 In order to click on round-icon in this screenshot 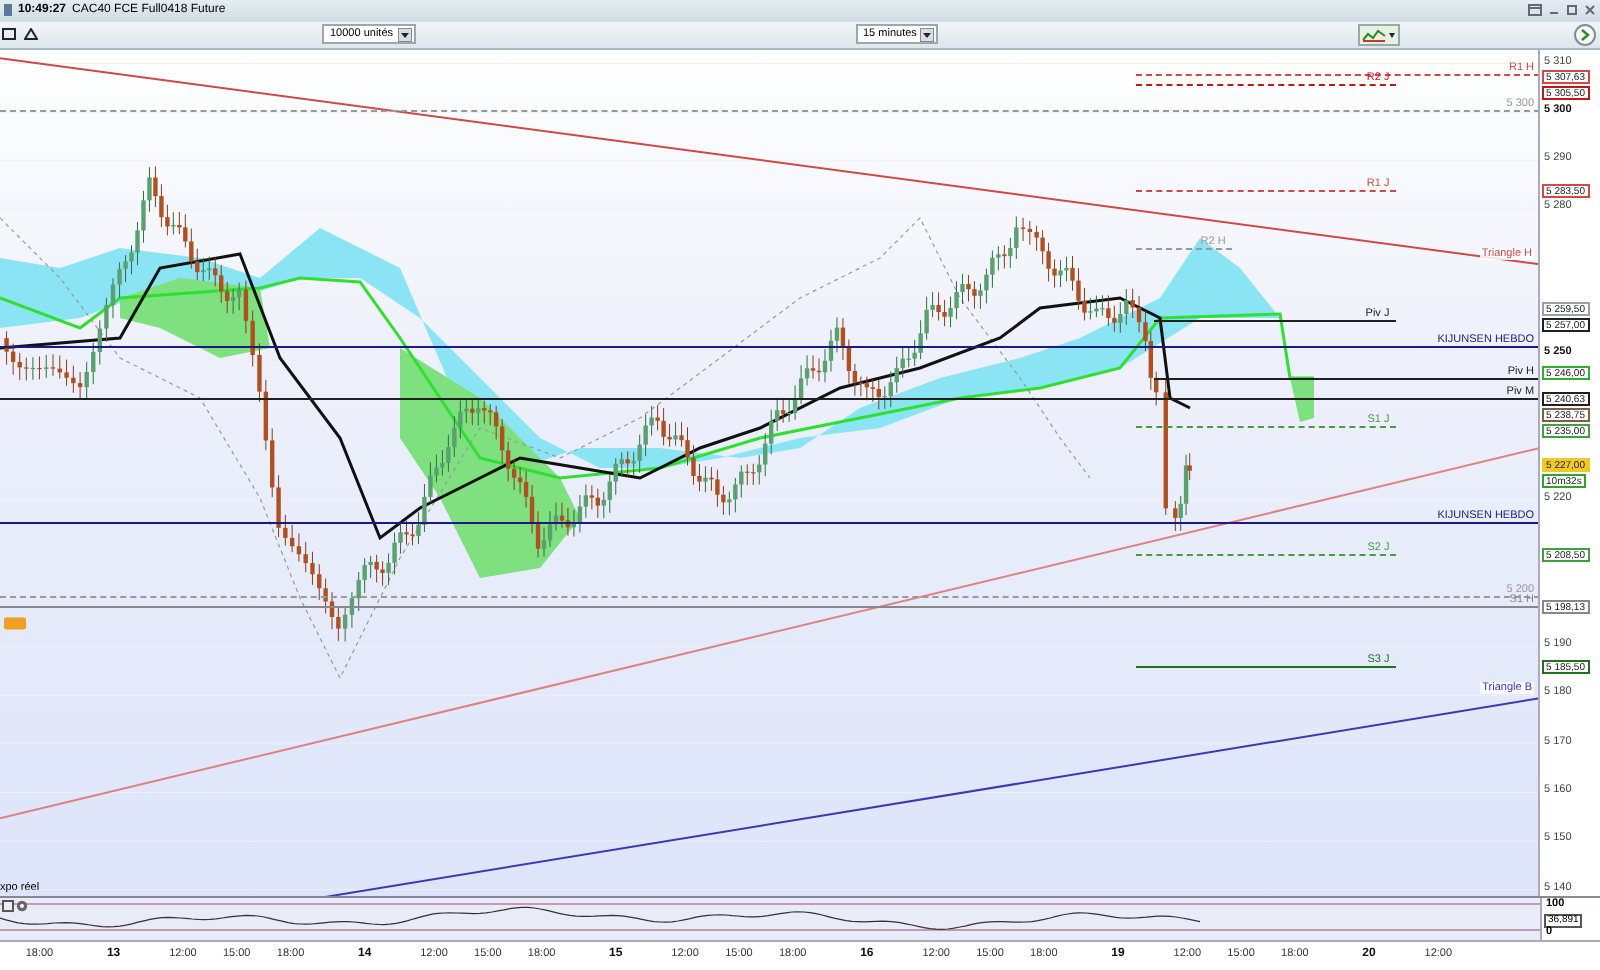, I will do `click(1585, 34)`.